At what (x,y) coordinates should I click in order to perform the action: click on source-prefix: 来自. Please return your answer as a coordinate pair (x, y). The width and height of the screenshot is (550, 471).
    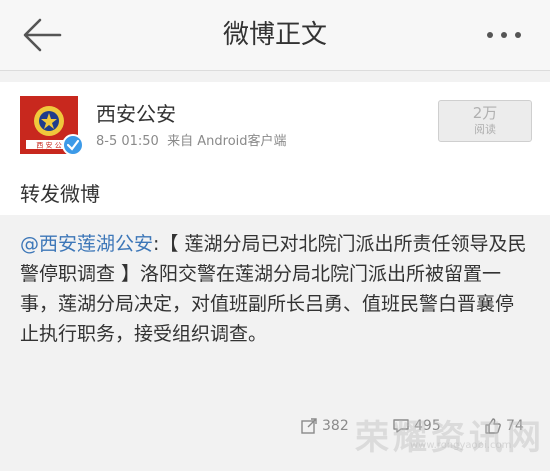
    Looking at the image, I should click on (180, 141).